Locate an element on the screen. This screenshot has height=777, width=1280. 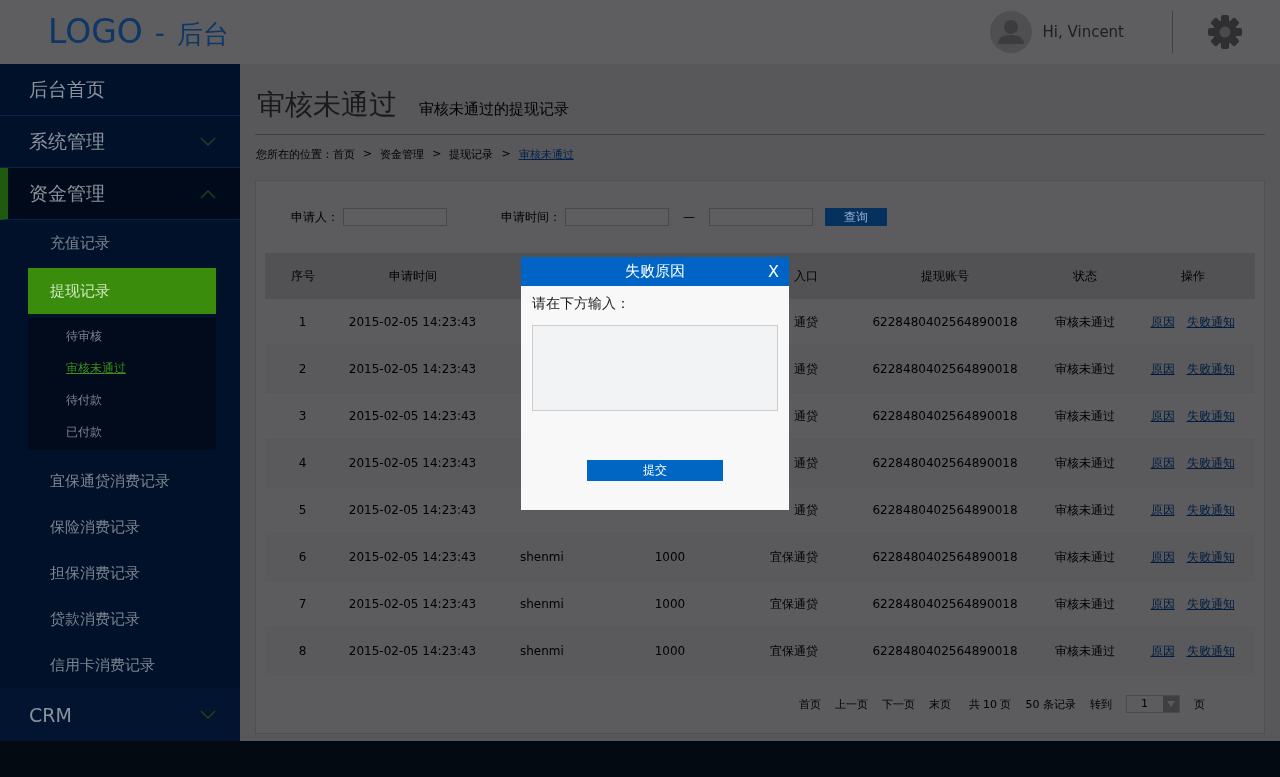
column-header: 状态 is located at coordinates (1085, 275).